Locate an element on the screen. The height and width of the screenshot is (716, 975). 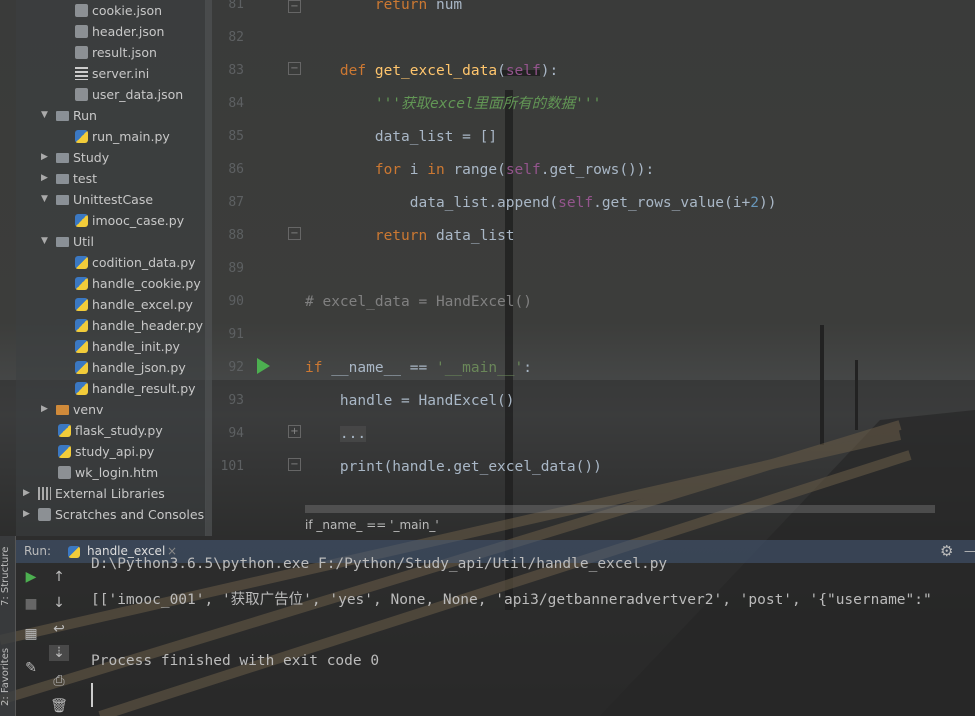
tree-item-label: flask_study.py is located at coordinates (119, 430).